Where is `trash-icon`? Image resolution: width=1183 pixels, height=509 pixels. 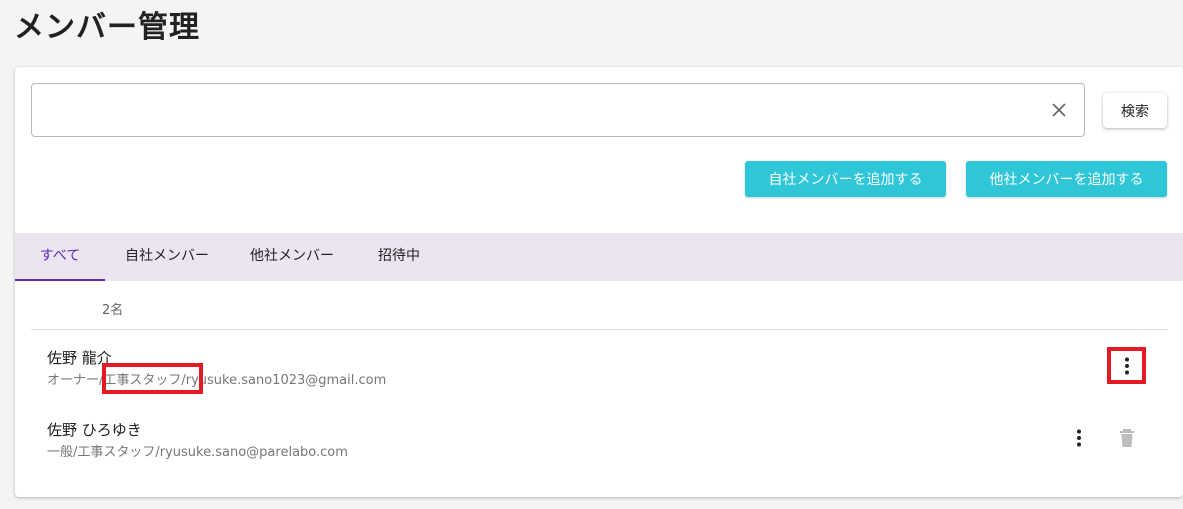 trash-icon is located at coordinates (1127, 438).